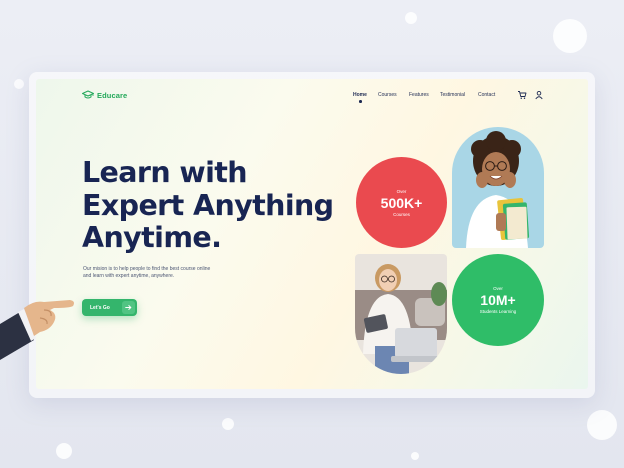 This screenshot has height=468, width=624. I want to click on student-photo, so click(498, 187).